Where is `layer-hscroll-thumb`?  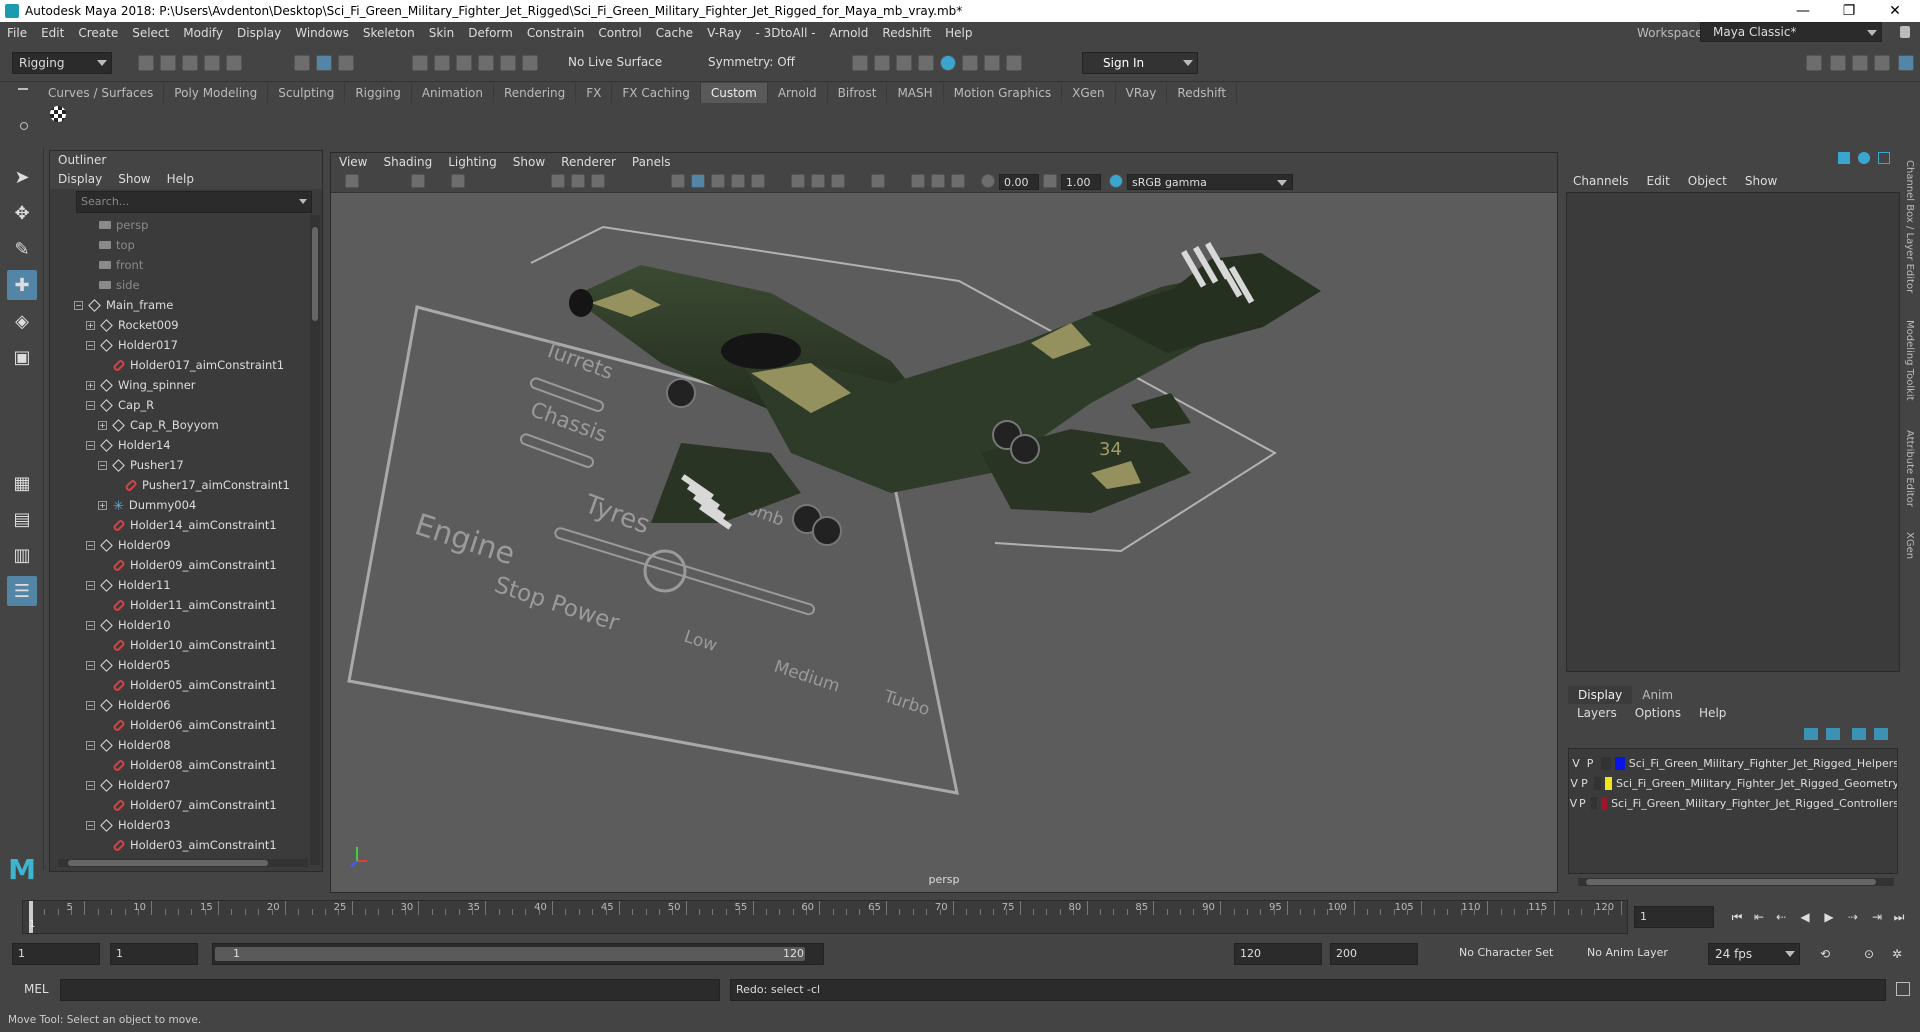
layer-hscroll-thumb is located at coordinates (1731, 882).